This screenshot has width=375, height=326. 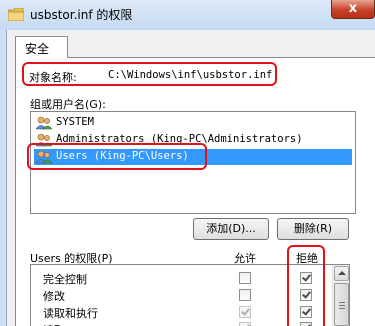 I want to click on close-icon: x, so click(x=353, y=8).